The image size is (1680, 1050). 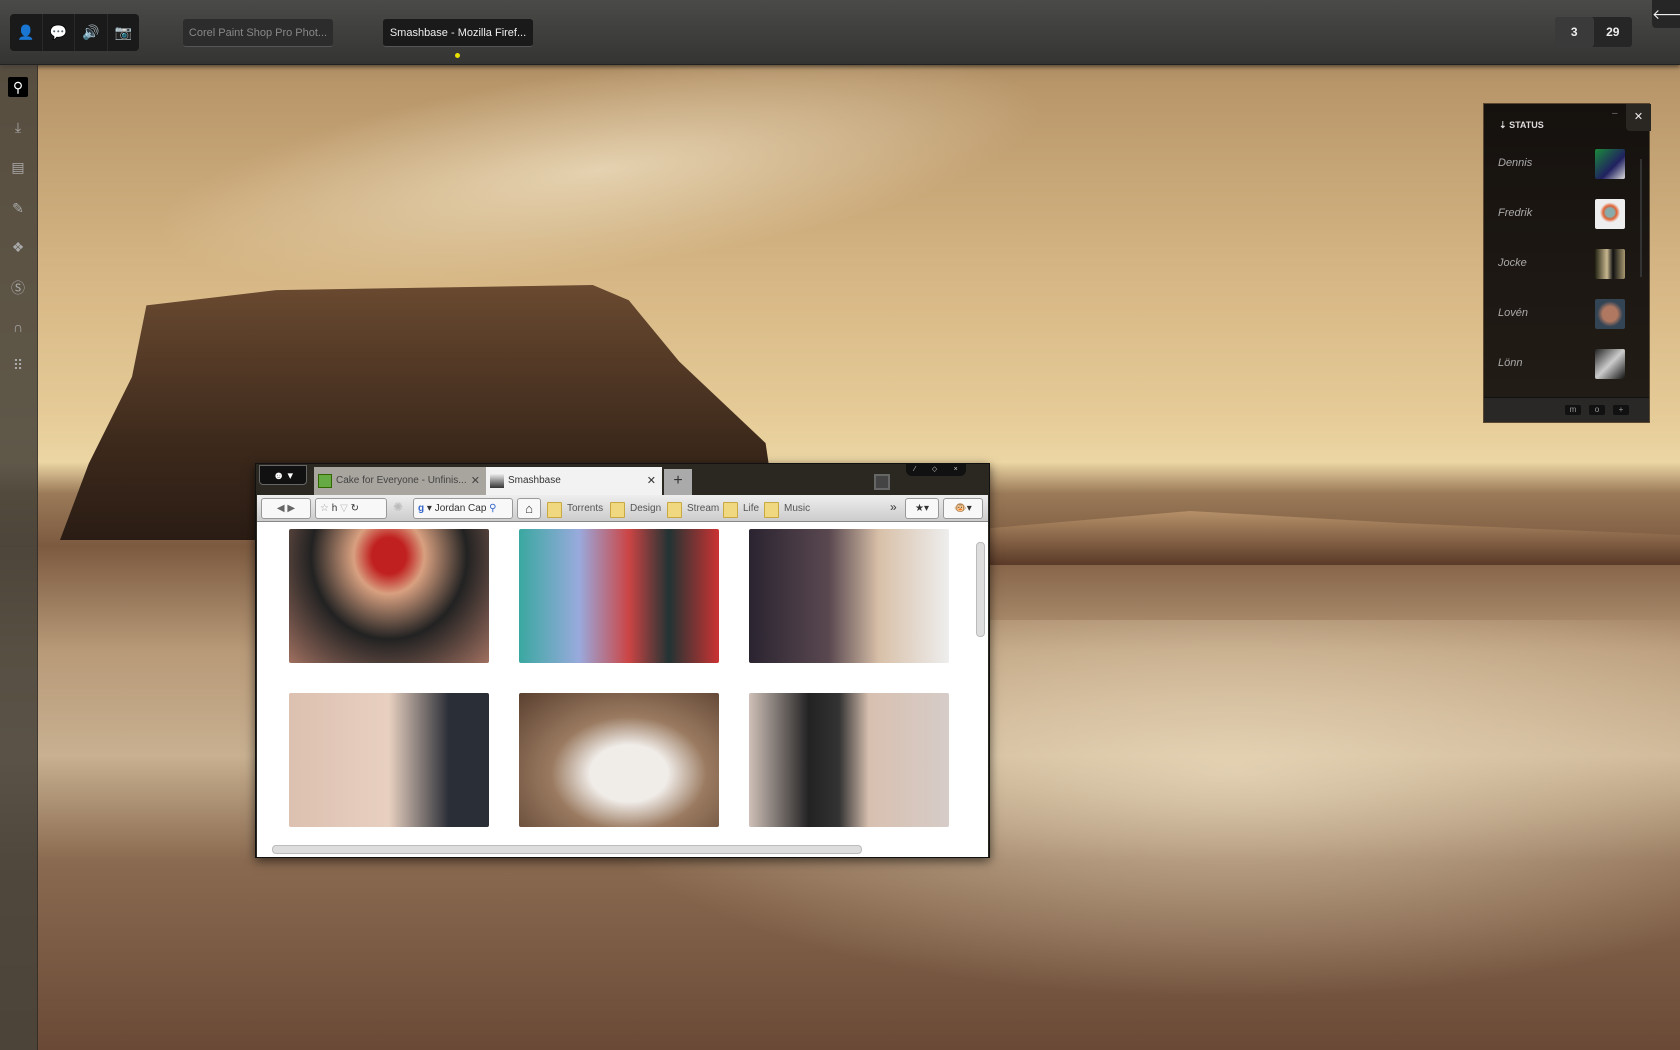 What do you see at coordinates (398, 507) in the screenshot?
I see `loading-throbber-icon: ✺` at bounding box center [398, 507].